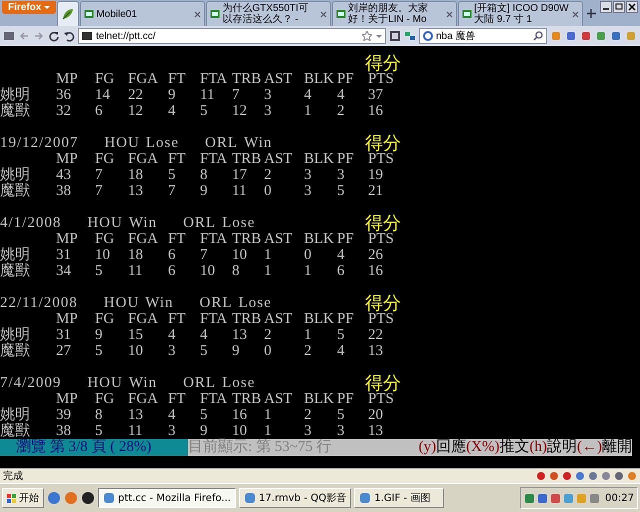 Image resolution: width=640 pixels, height=512 pixels. What do you see at coordinates (395, 13) in the screenshot?
I see `browser-tab: 刘岸的朋友。大家好！关于LIN - Mo` at bounding box center [395, 13].